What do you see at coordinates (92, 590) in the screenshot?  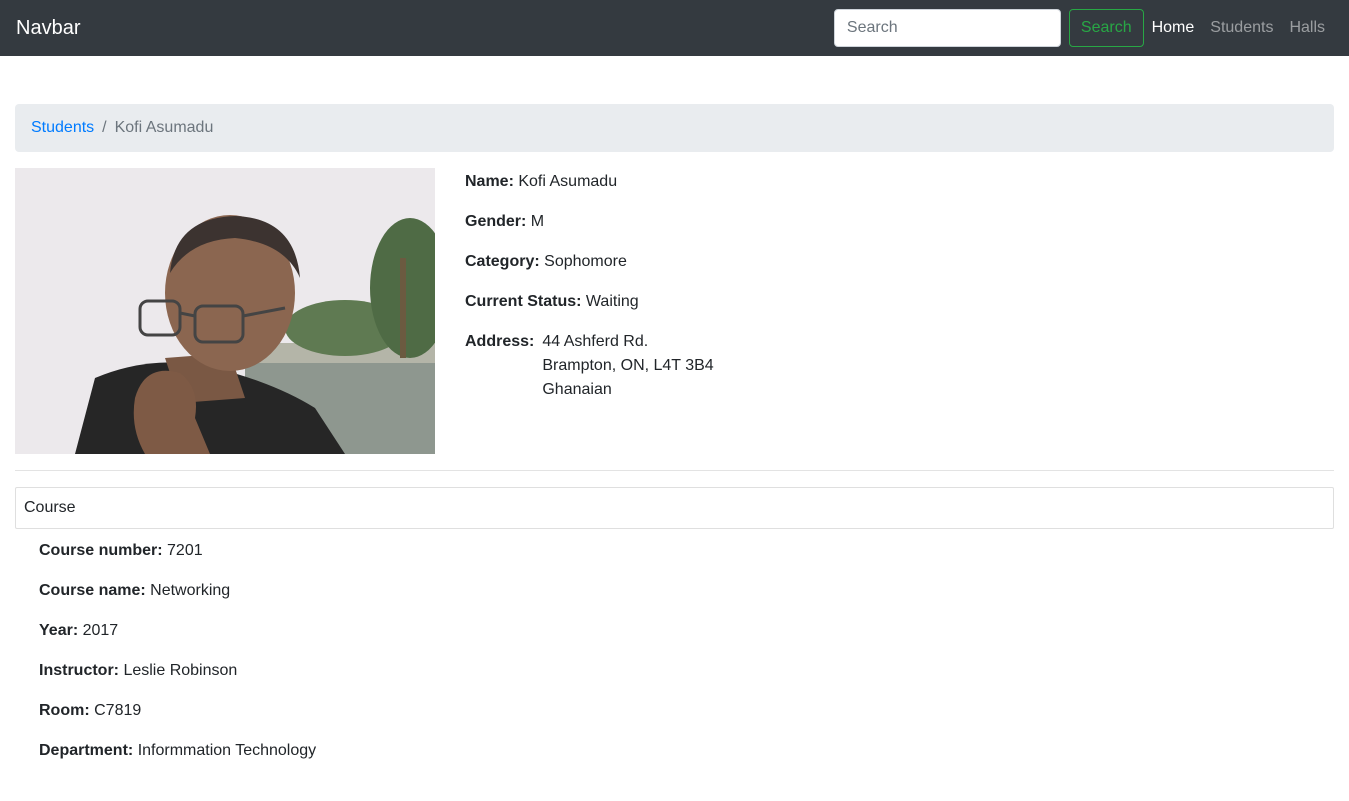 I see `course-name-label: Course name:` at bounding box center [92, 590].